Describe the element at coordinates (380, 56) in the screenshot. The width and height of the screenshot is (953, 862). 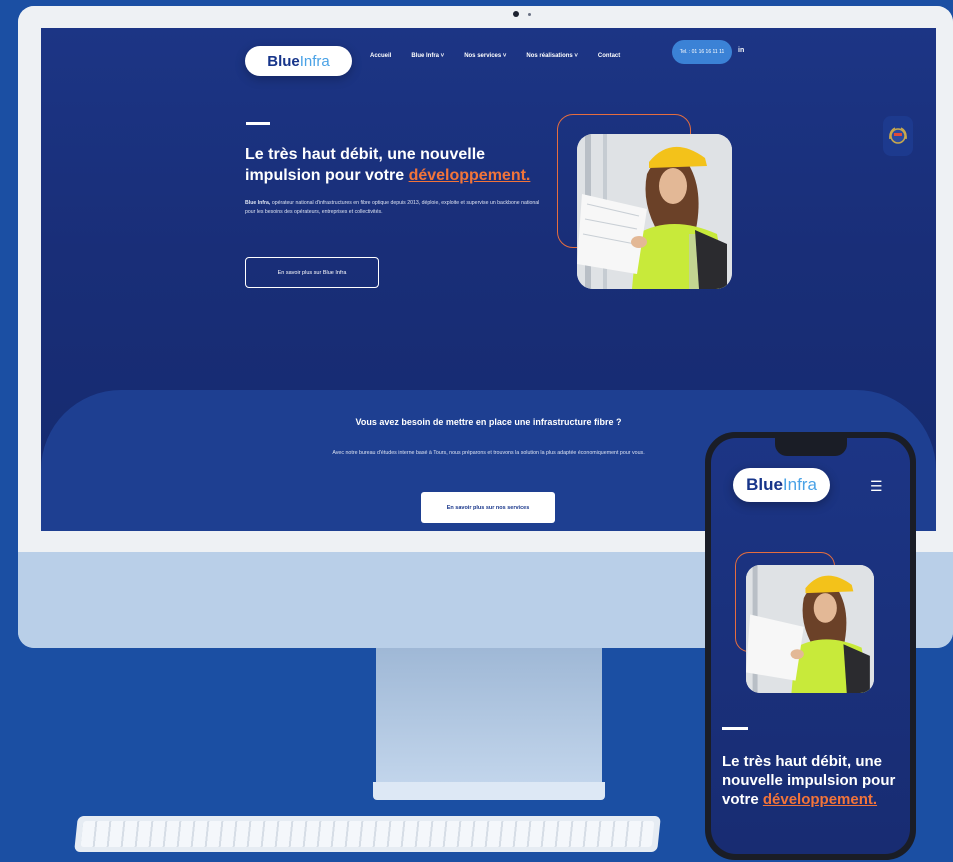
I see `nav-item-accueil: Accueil` at that location.